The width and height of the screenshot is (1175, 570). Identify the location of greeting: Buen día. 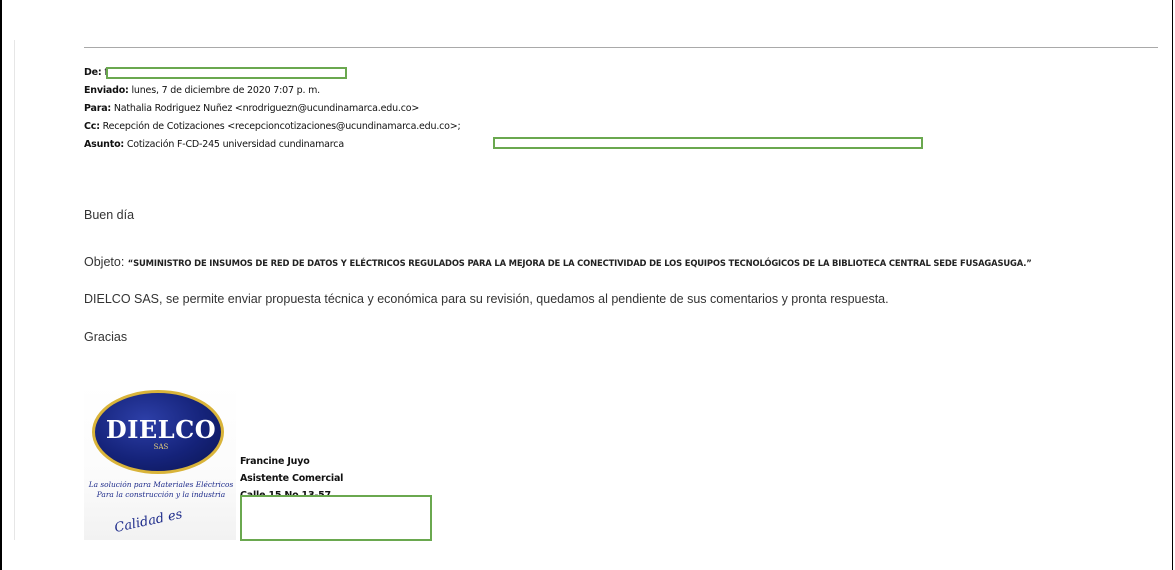
(109, 215).